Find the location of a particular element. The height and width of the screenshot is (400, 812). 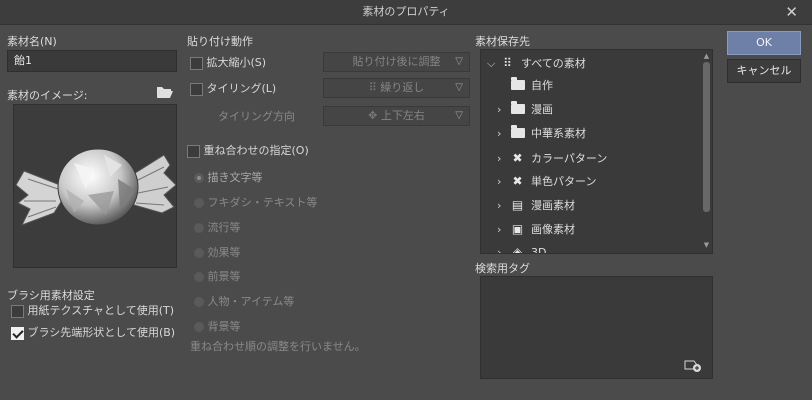

overlay-option-label: 人物・アイテム等 is located at coordinates (251, 301).